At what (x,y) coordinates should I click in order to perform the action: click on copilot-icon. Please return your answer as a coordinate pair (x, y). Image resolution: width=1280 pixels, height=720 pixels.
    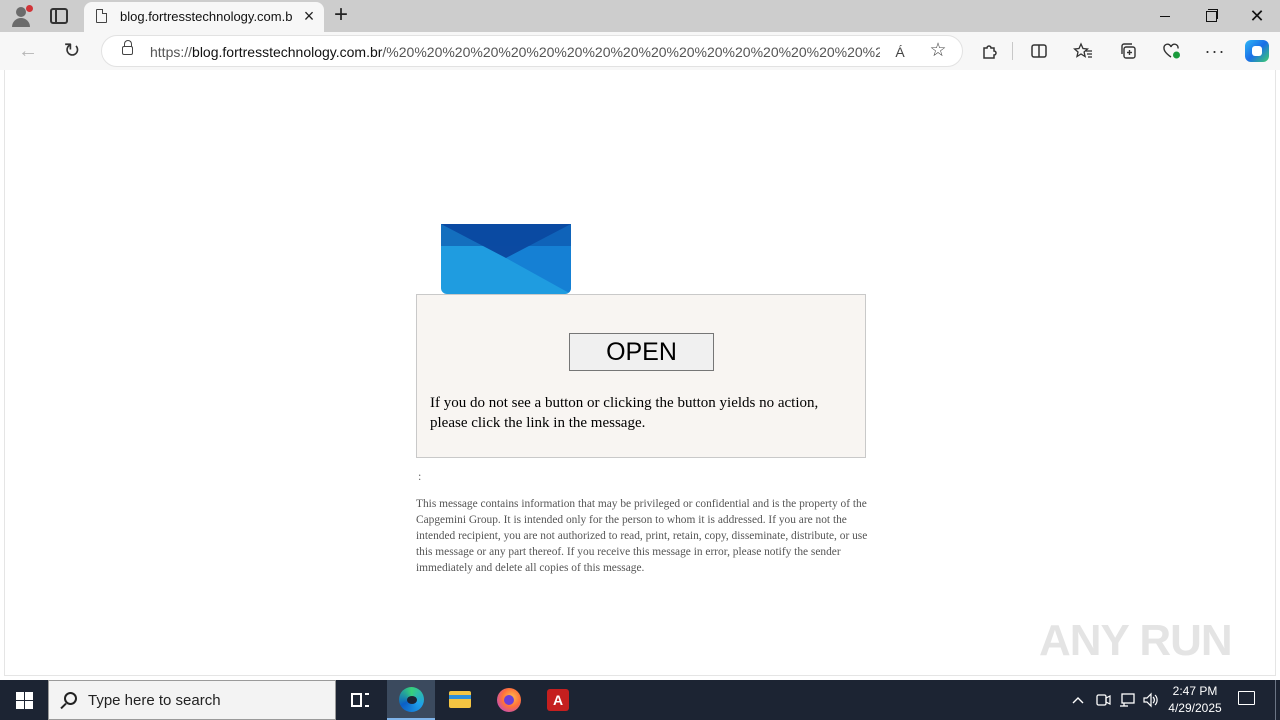
    Looking at the image, I should click on (1257, 51).